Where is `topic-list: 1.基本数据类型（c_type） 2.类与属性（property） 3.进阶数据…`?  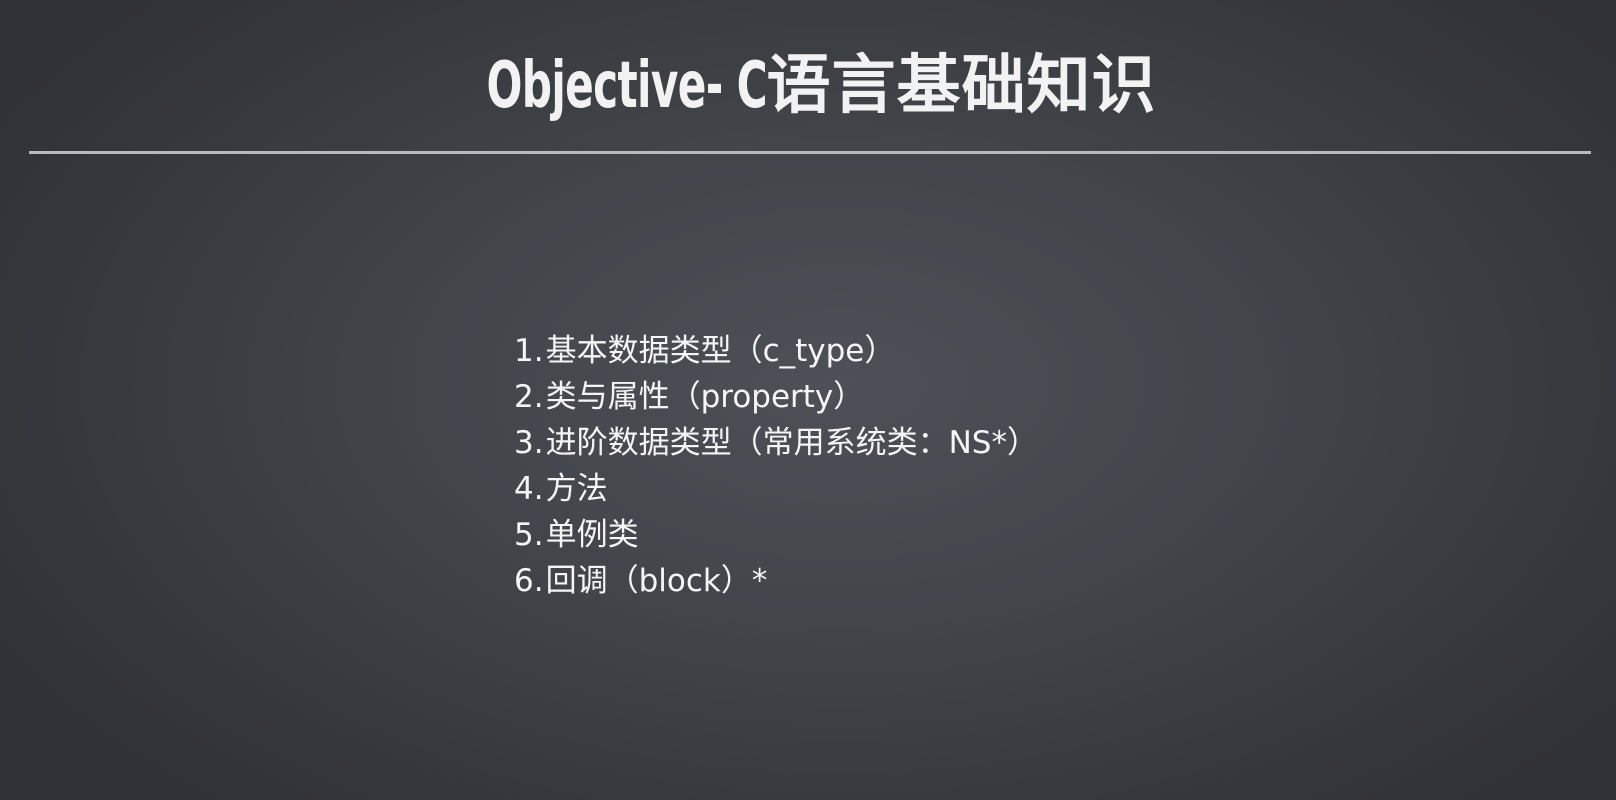 topic-list: 1.基本数据类型（c_type） 2.类与属性（property） 3.进阶数据… is located at coordinates (776, 466).